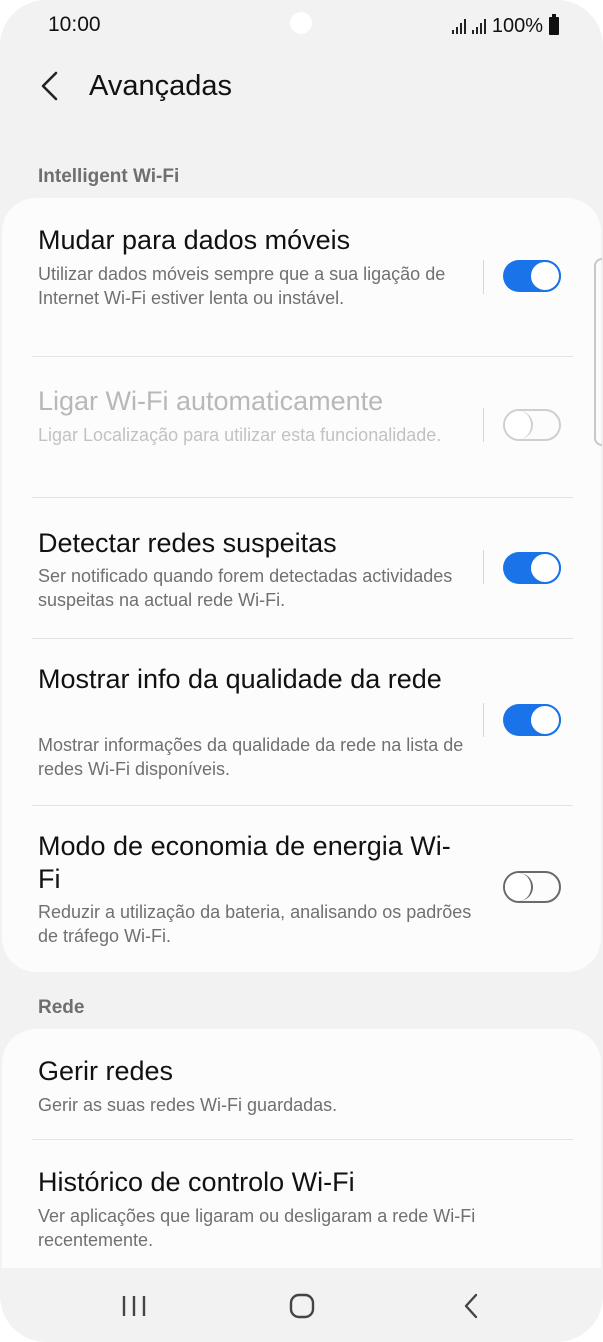 The image size is (603, 1342). I want to click on recents-icon, so click(134, 1306).